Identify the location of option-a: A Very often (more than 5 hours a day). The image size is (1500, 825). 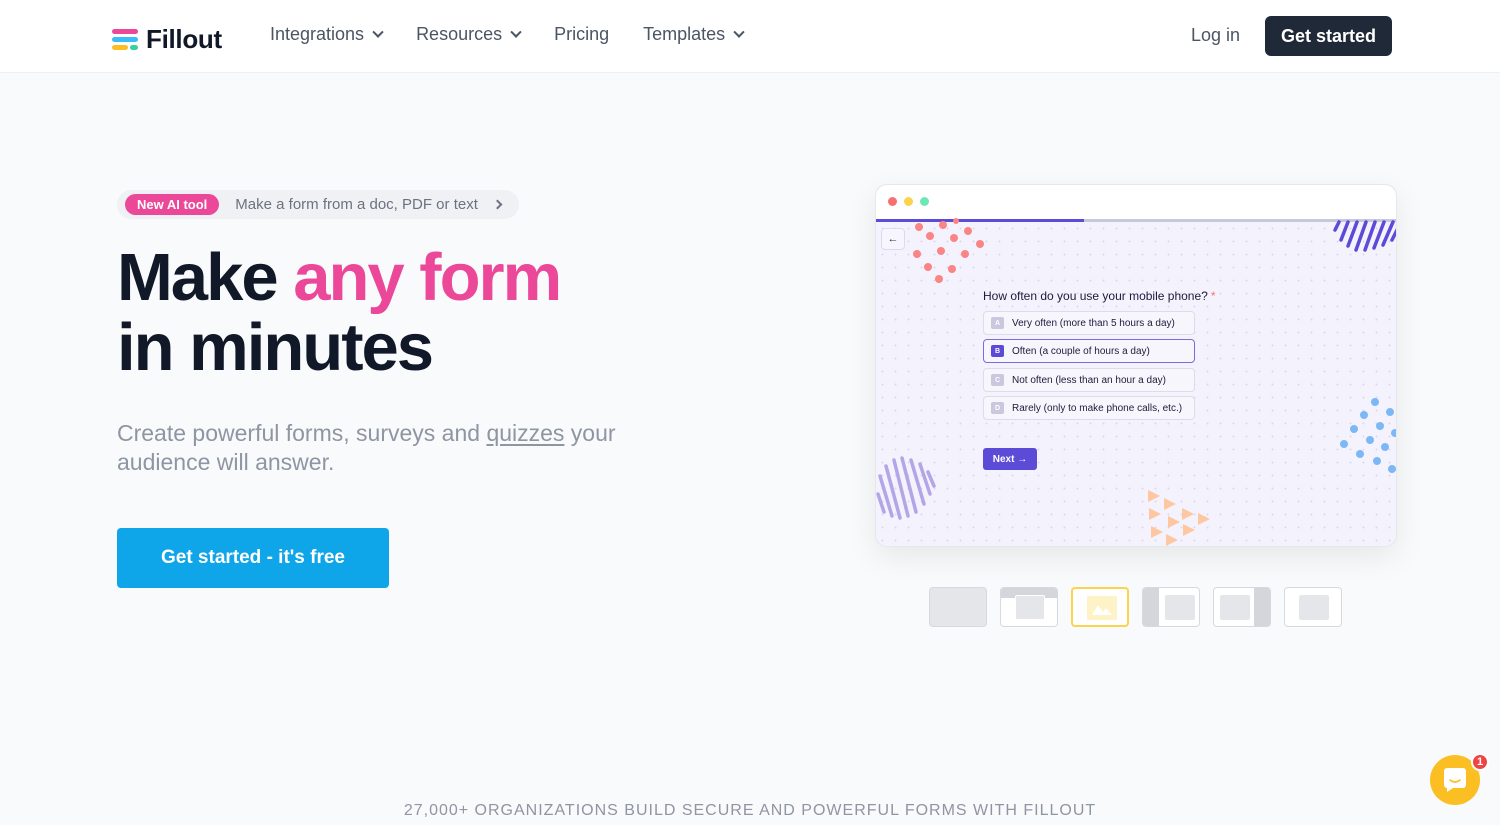
(1089, 323).